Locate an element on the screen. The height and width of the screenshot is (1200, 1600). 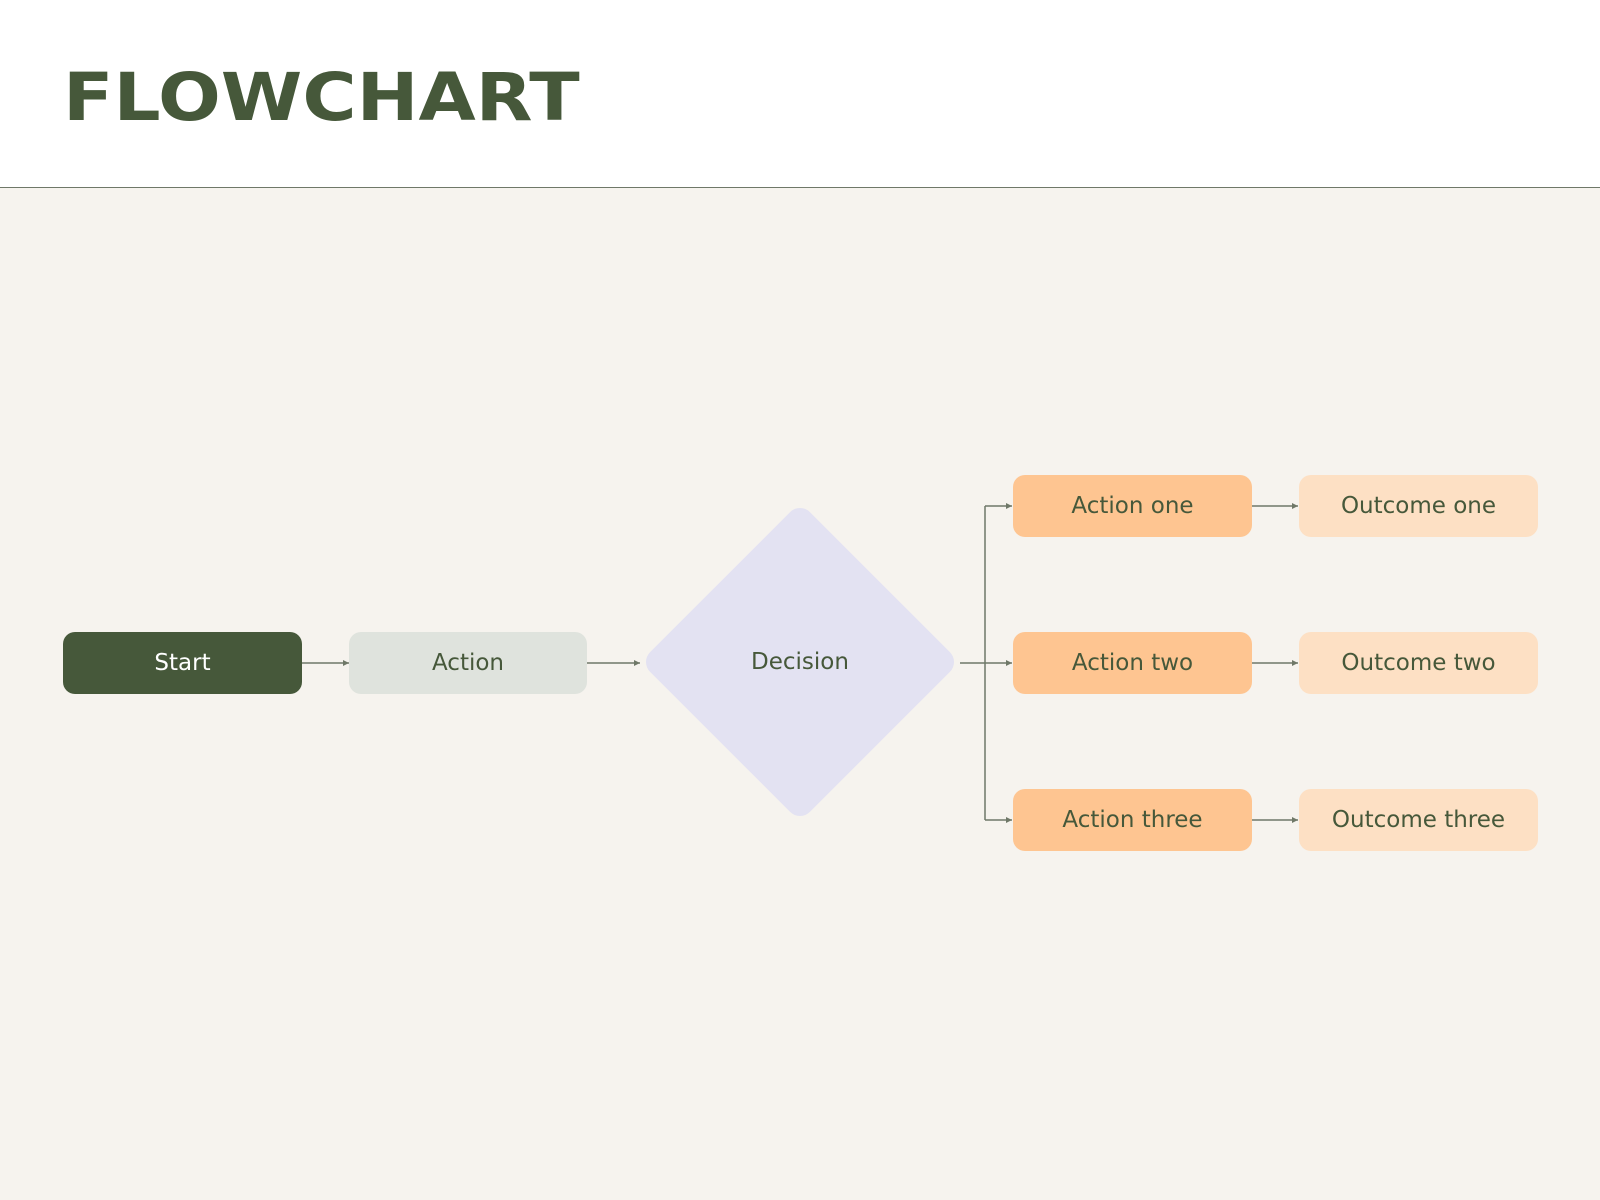
start-node: Start is located at coordinates (182, 663).